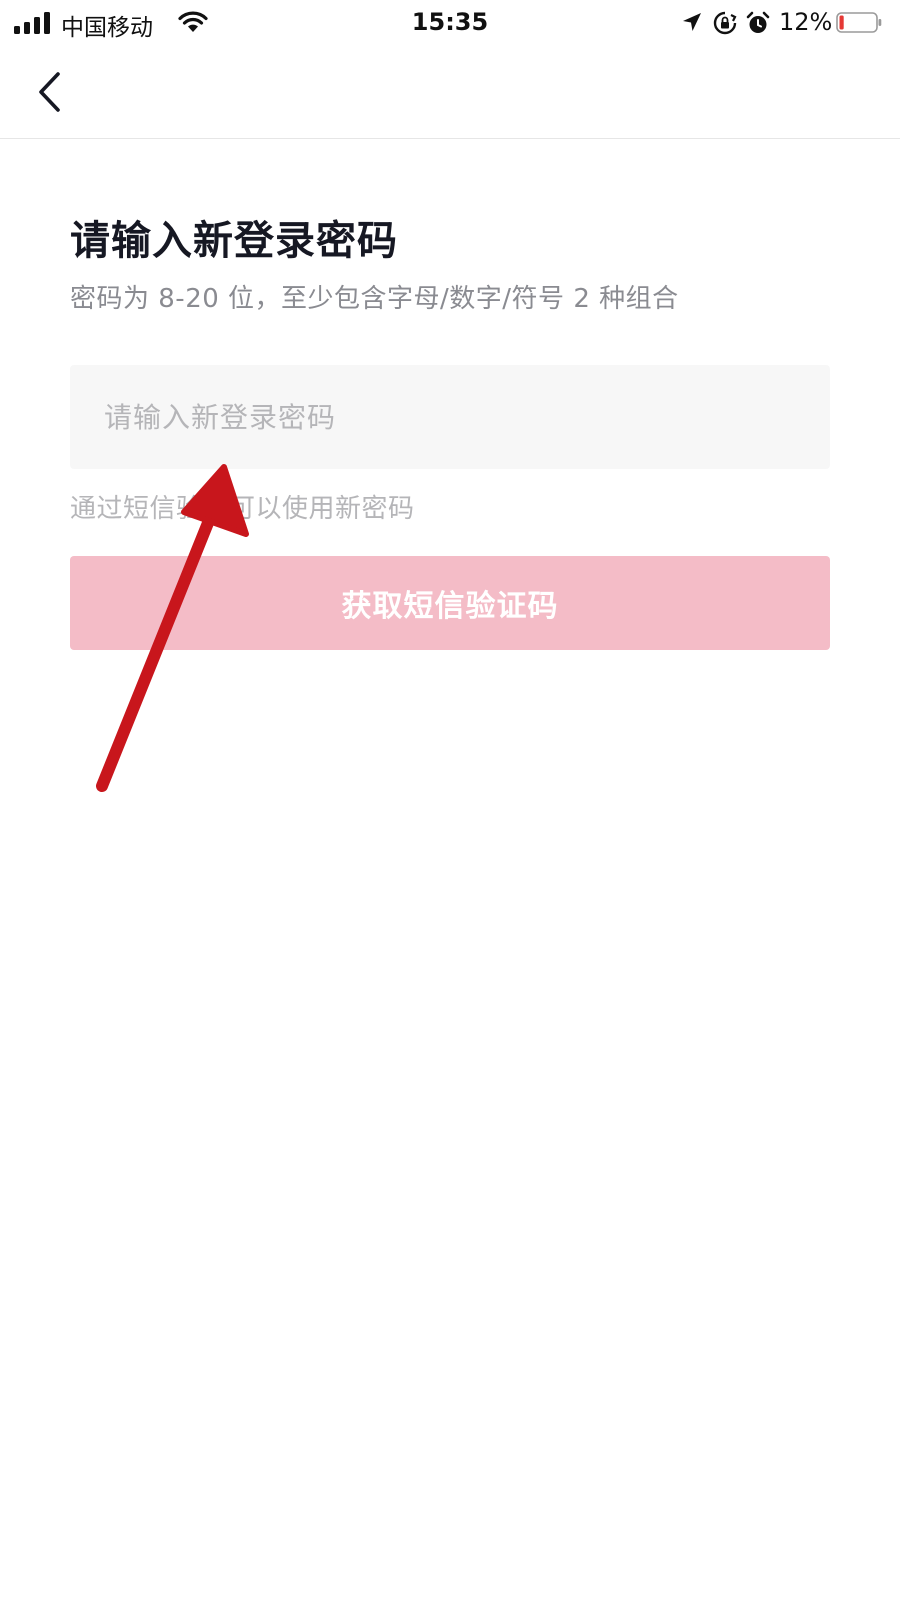 The image size is (900, 1600). I want to click on status-bar: 中国移动 15:35 12%, so click(450, 23).